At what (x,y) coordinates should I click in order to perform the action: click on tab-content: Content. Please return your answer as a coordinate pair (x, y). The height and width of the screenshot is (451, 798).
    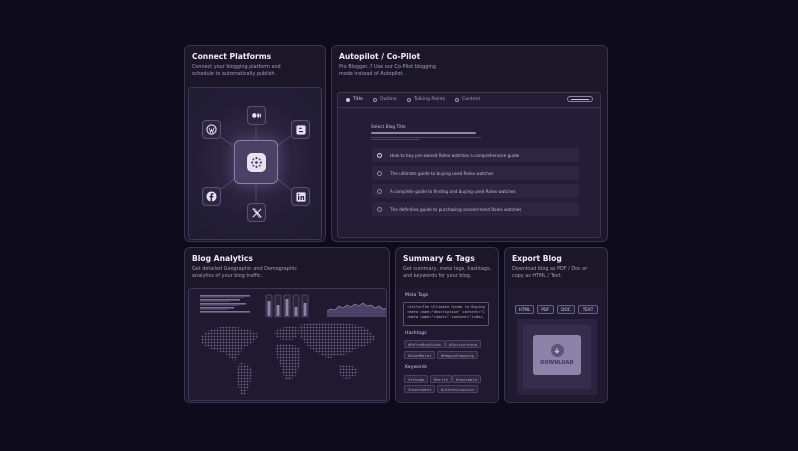
    Looking at the image, I should click on (467, 99).